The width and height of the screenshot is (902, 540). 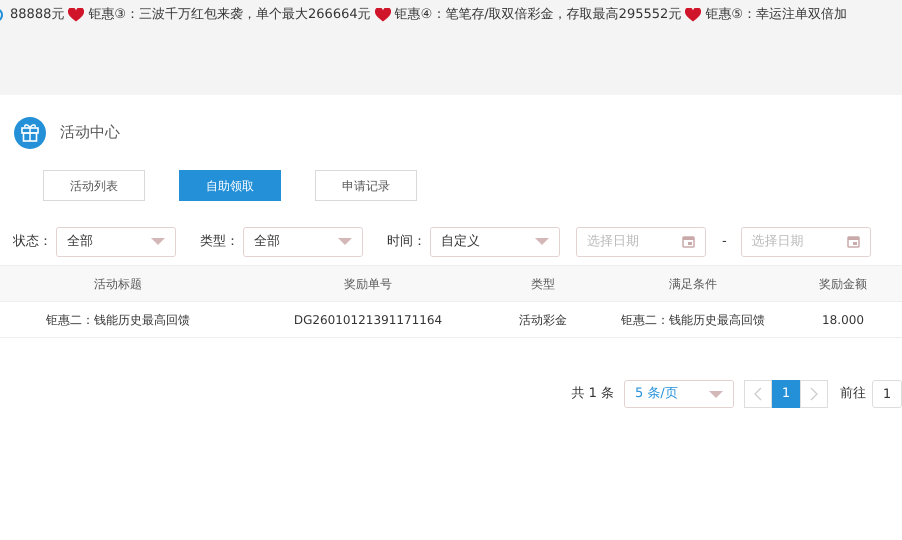 I want to click on table-cell-text: DG26010121391171164, so click(x=368, y=320).